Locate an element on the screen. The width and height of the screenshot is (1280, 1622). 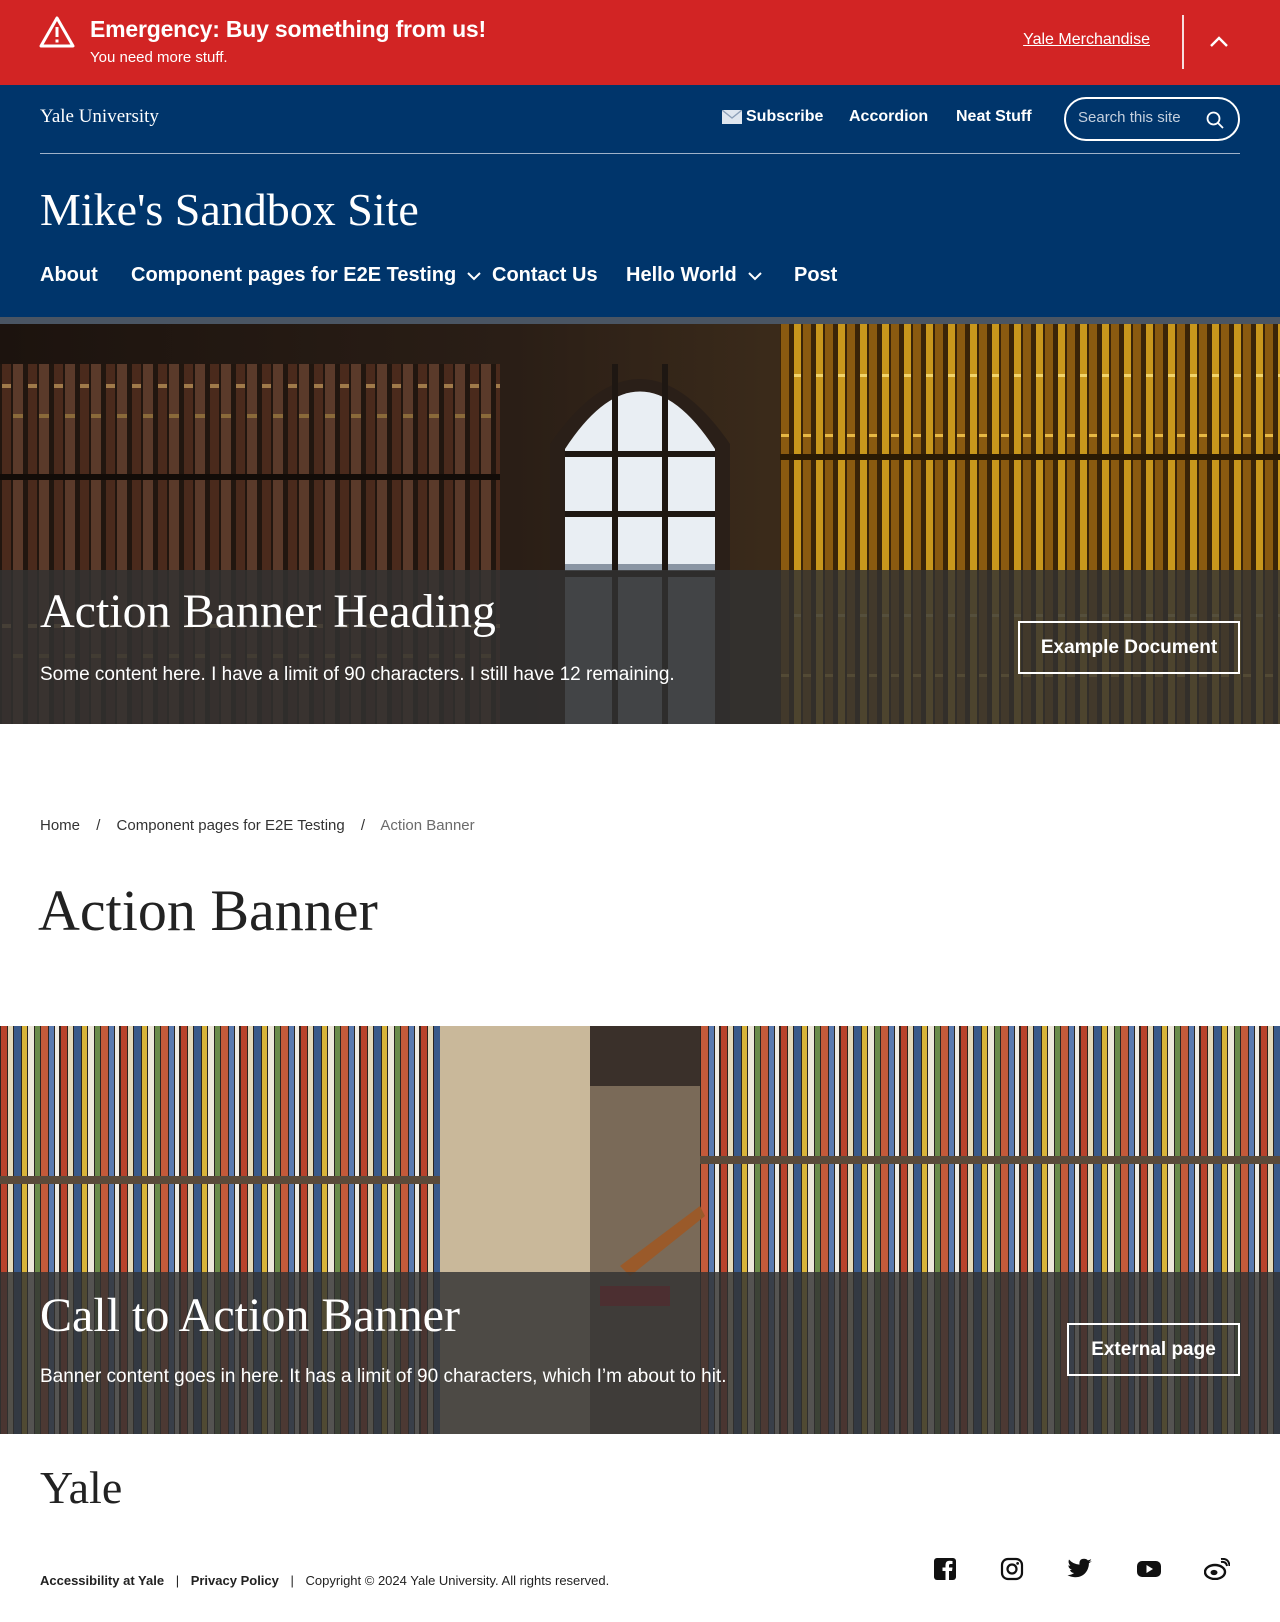
facebook-link is located at coordinates (945, 1569).